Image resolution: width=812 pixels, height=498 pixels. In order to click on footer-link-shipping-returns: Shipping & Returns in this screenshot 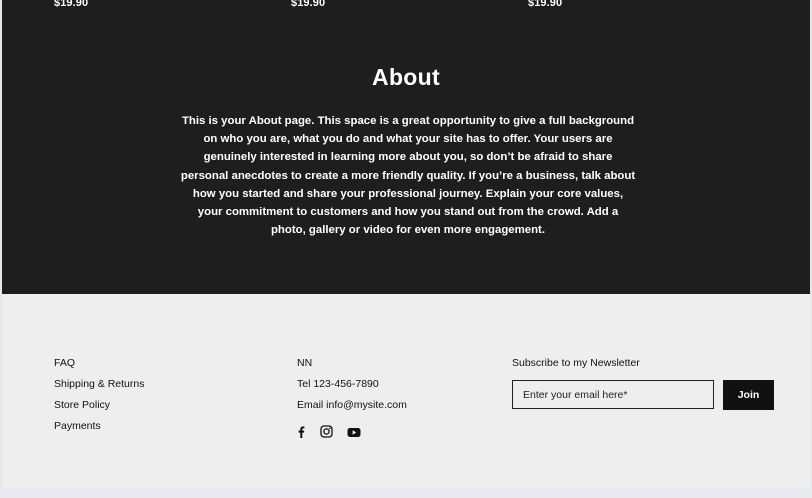, I will do `click(99, 387)`.